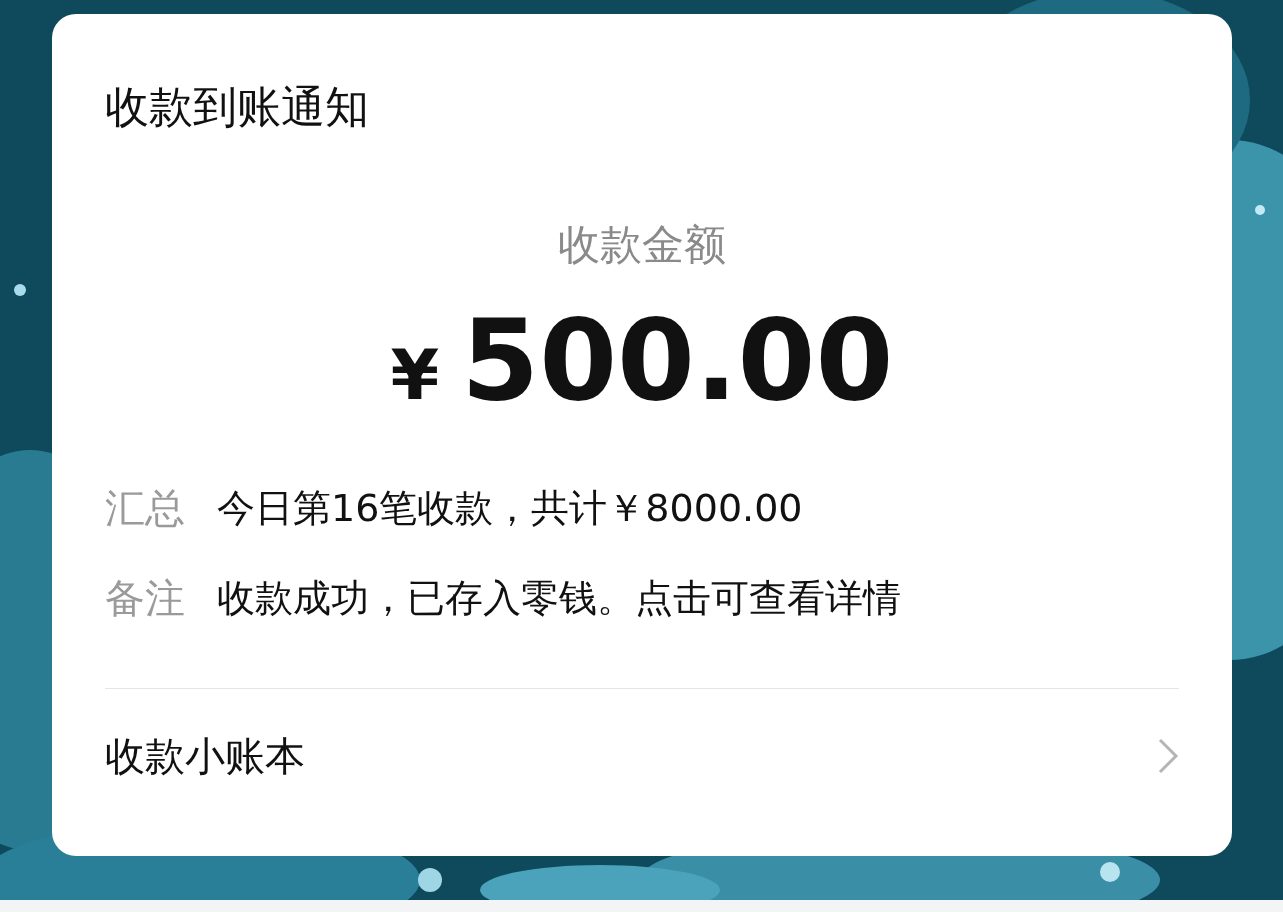  What do you see at coordinates (510, 508) in the screenshot?
I see `detail-value: 今日第16笔收款，共计￥8000.00` at bounding box center [510, 508].